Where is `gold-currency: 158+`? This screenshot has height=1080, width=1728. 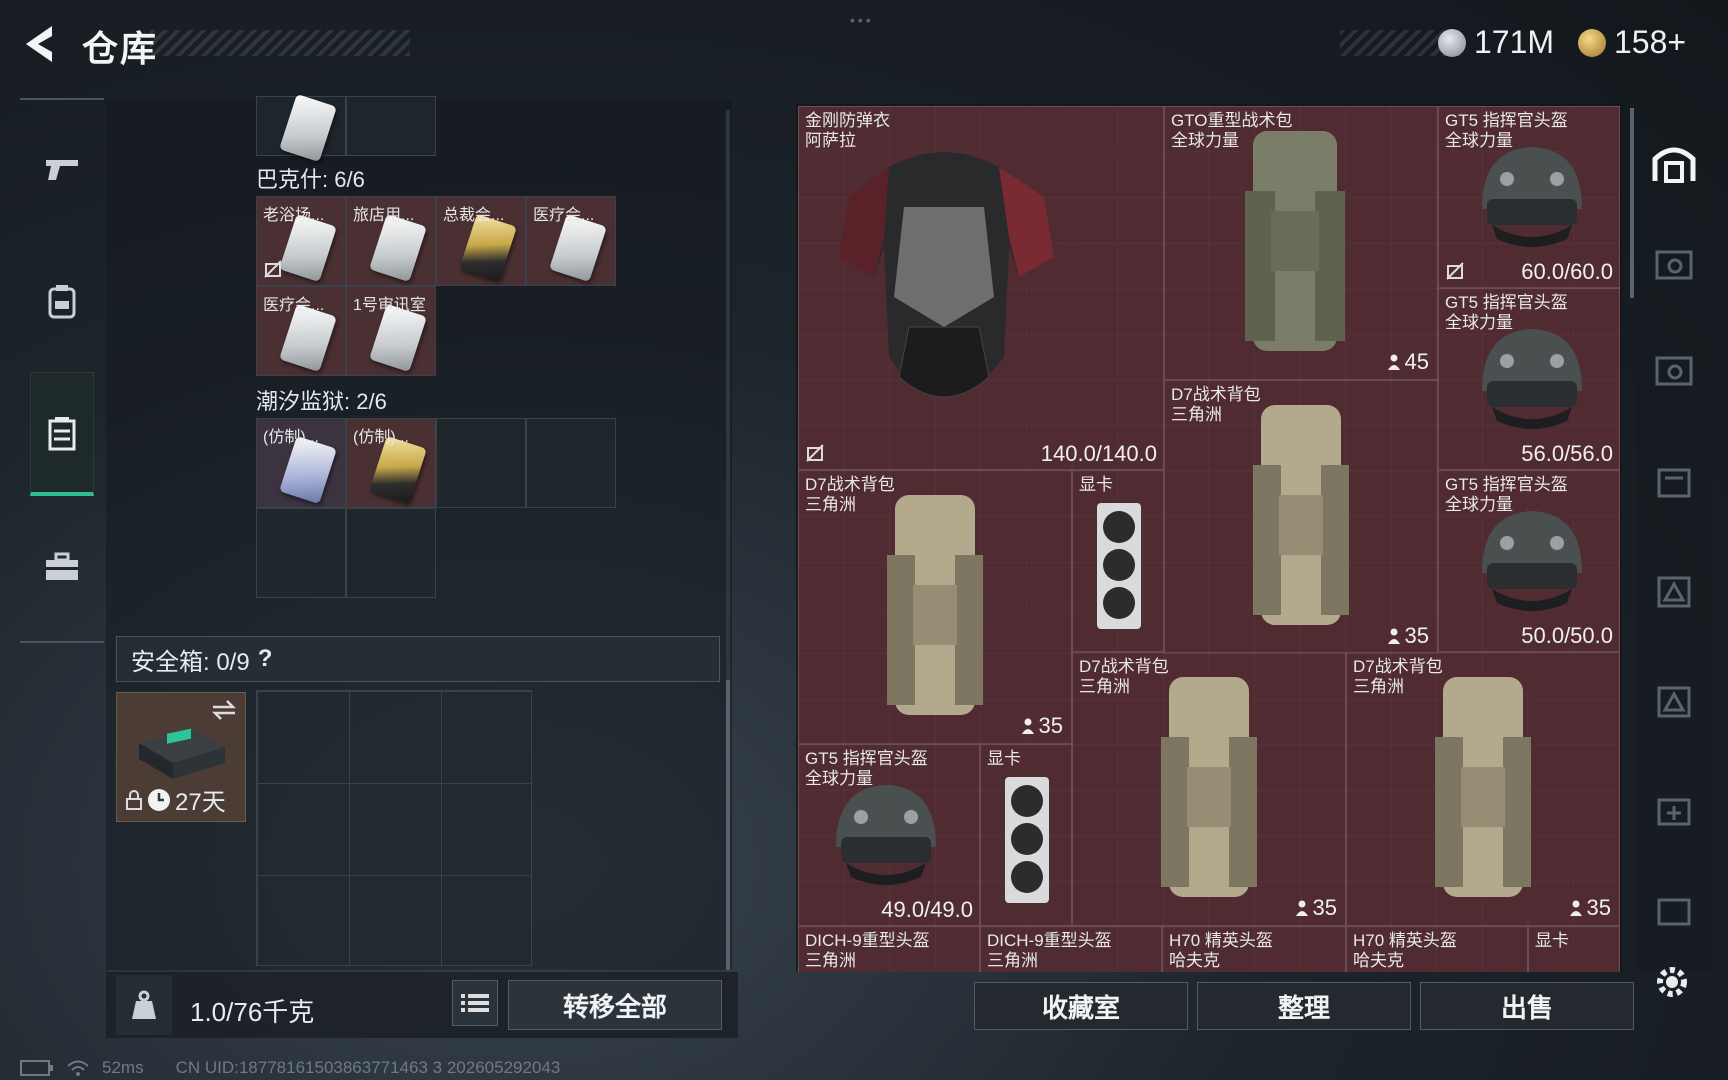 gold-currency: 158+ is located at coordinates (1632, 42).